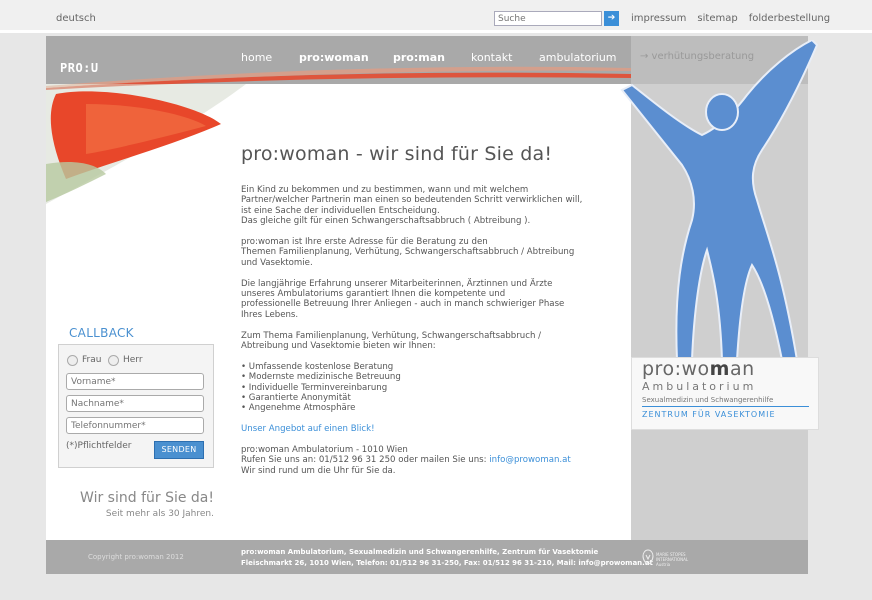 This screenshot has width=872, height=600. What do you see at coordinates (648, 557) in the screenshot?
I see `marie-stopes-logo-icon` at bounding box center [648, 557].